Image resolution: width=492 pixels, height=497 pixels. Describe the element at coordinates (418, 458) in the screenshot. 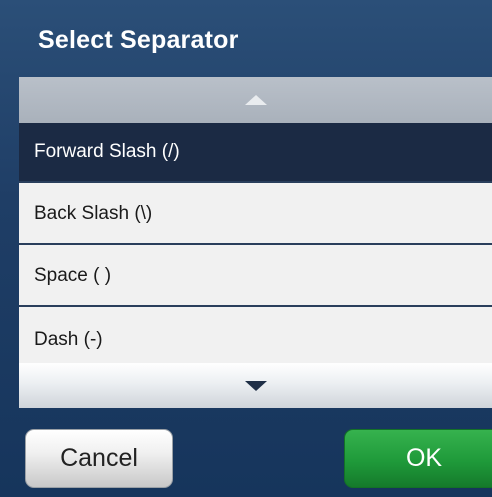

I see `ok-button: OK` at that location.